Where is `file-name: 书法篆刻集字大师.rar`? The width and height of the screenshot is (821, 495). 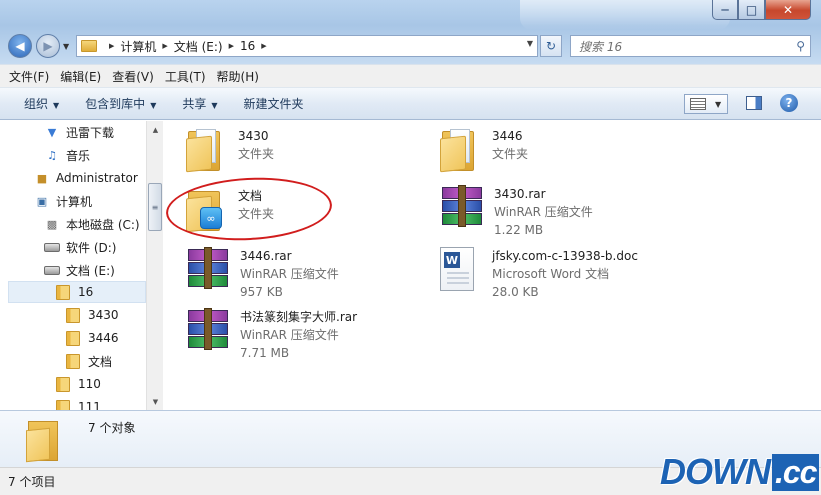
file-name: 书法篆刻集字大师.rar is located at coordinates (299, 317).